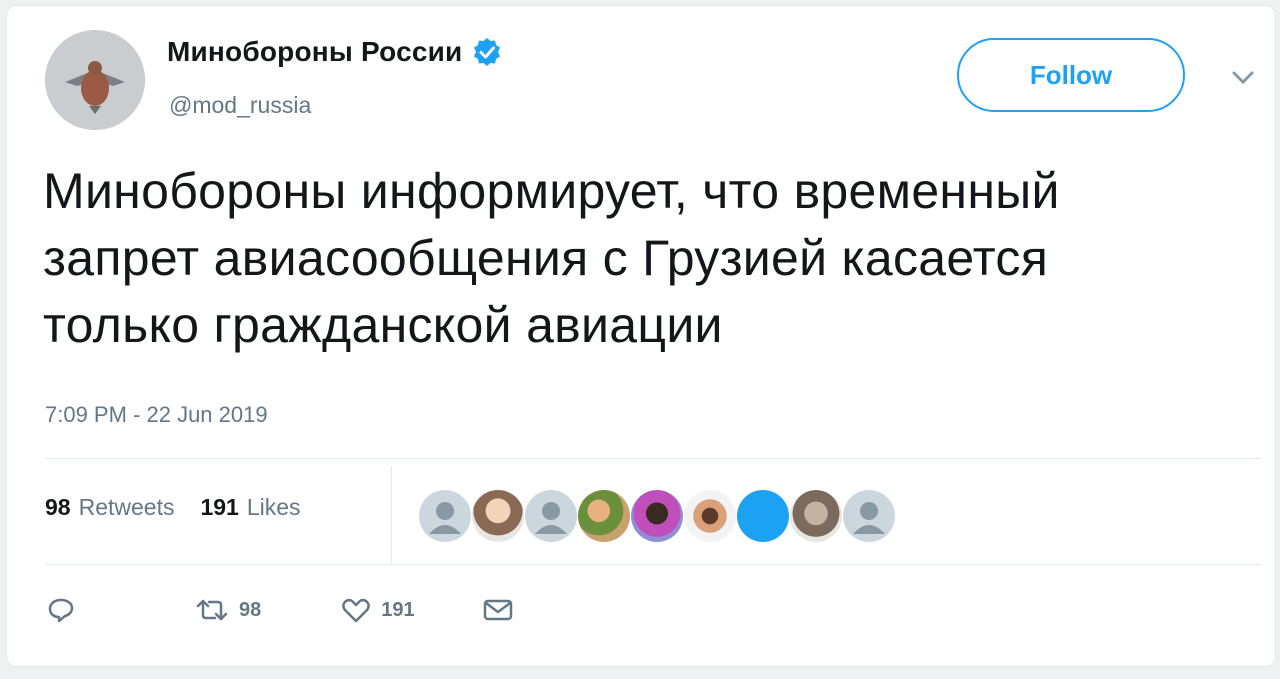 This screenshot has height=679, width=1280. I want to click on tweet-text-line: Минобороны информирует, что временный, so click(551, 191).